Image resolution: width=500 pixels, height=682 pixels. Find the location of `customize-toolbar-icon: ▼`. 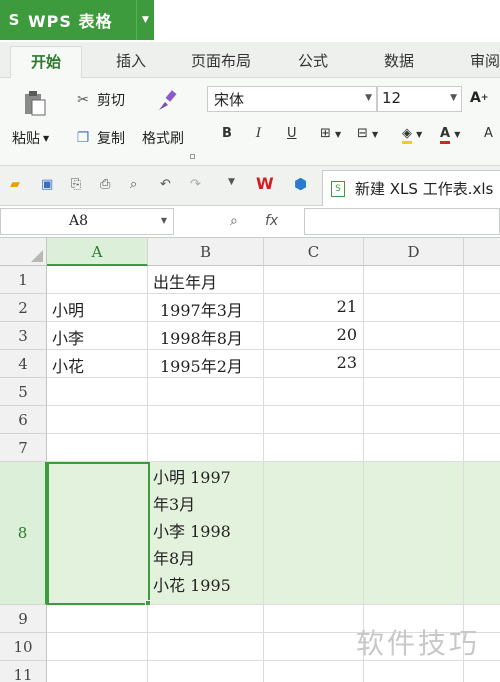

customize-toolbar-icon: ▼ is located at coordinates (231, 182).